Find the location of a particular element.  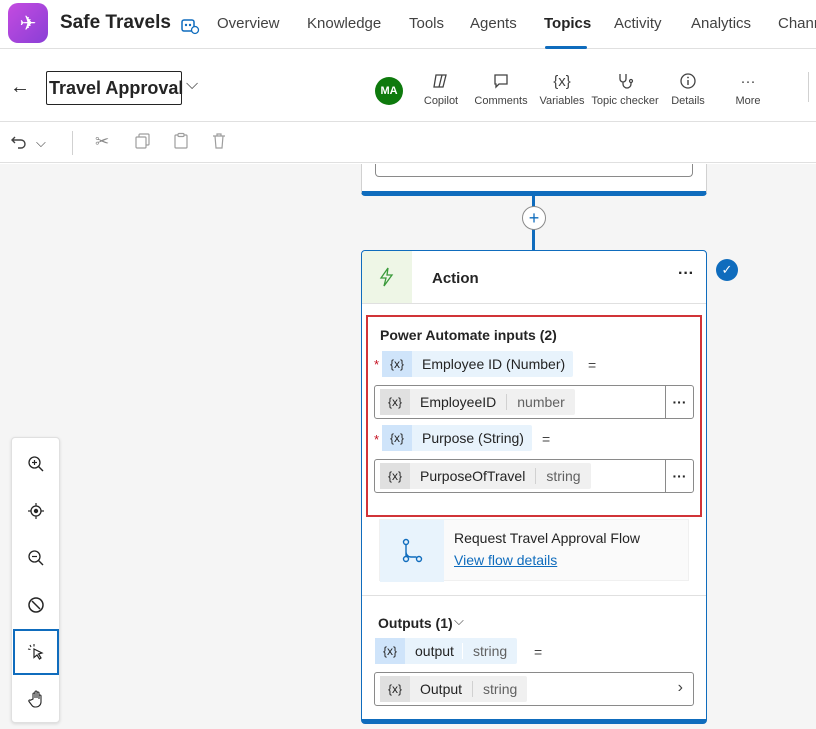

checkmark-icon: ✓ is located at coordinates (727, 270).